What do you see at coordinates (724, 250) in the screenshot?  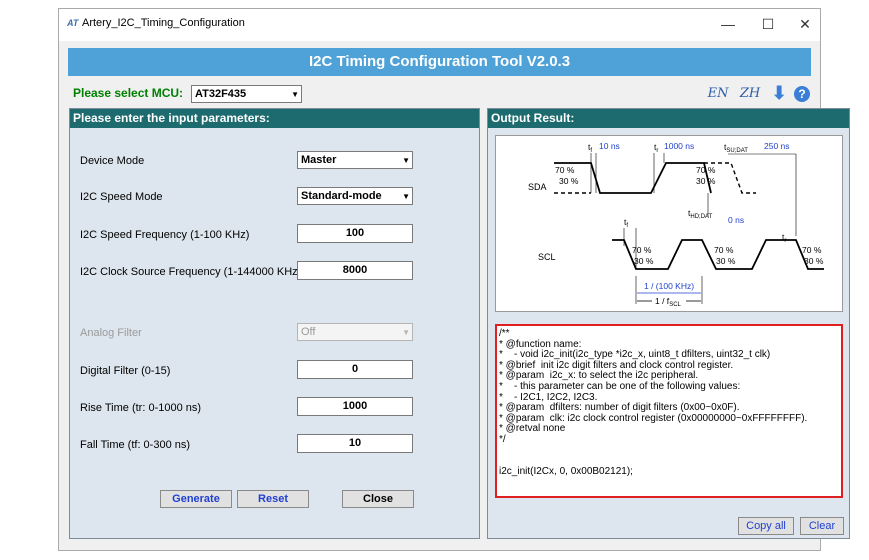 I see `scl-70pct-2: 70 %` at bounding box center [724, 250].